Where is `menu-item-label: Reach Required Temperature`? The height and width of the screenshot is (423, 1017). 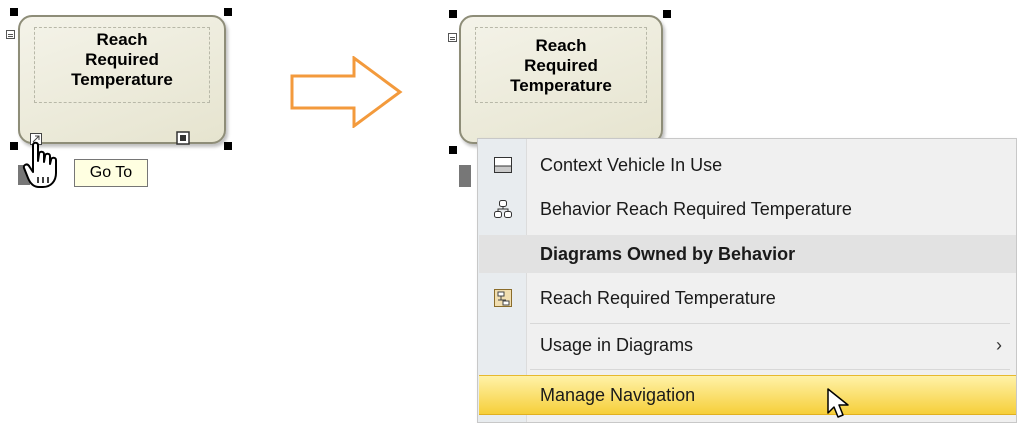
menu-item-label: Reach Required Temperature is located at coordinates (658, 298).